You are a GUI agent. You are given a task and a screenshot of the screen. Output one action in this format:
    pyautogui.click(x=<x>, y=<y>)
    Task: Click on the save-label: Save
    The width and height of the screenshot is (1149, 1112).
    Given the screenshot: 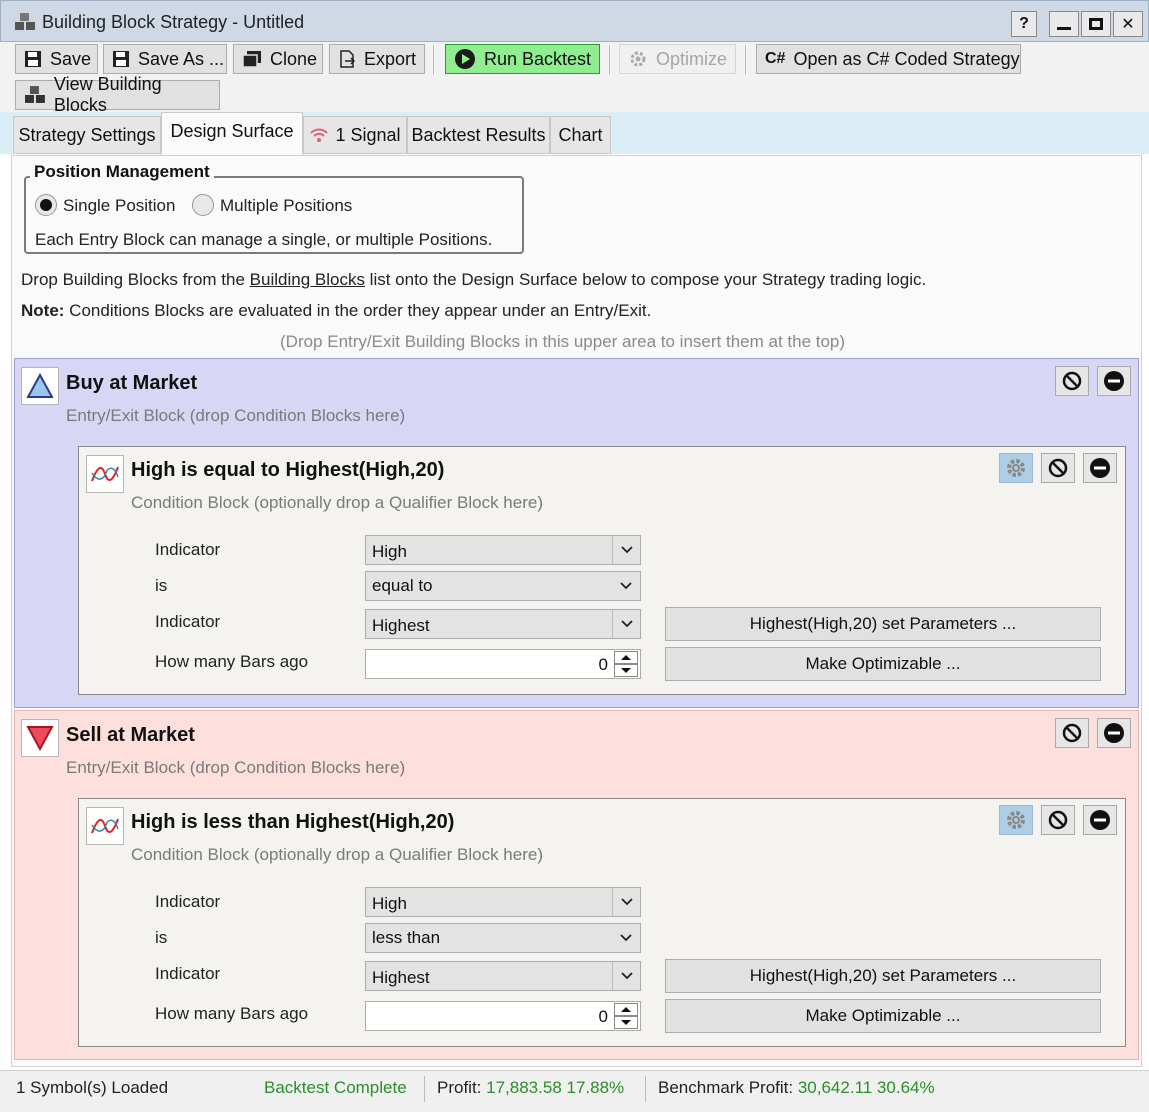 What is the action you would take?
    pyautogui.click(x=71, y=58)
    